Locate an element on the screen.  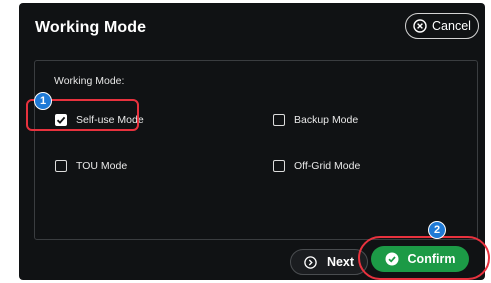
chevron-right-circle-icon is located at coordinates (310, 262).